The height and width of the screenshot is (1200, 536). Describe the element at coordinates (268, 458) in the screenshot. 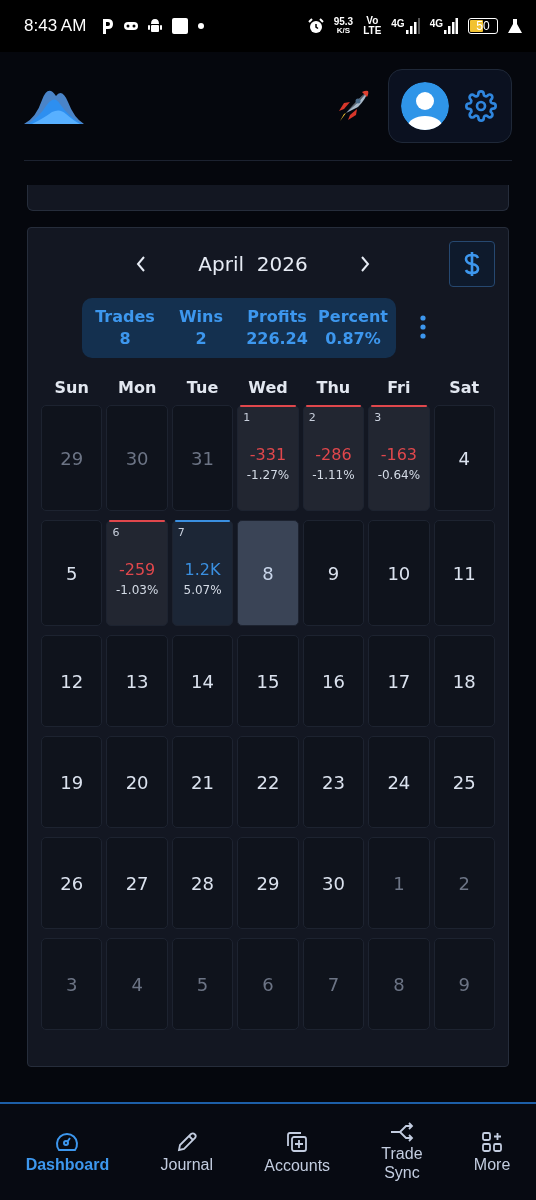

I see `calendar-day-card: 1 -331 -1.27%` at that location.